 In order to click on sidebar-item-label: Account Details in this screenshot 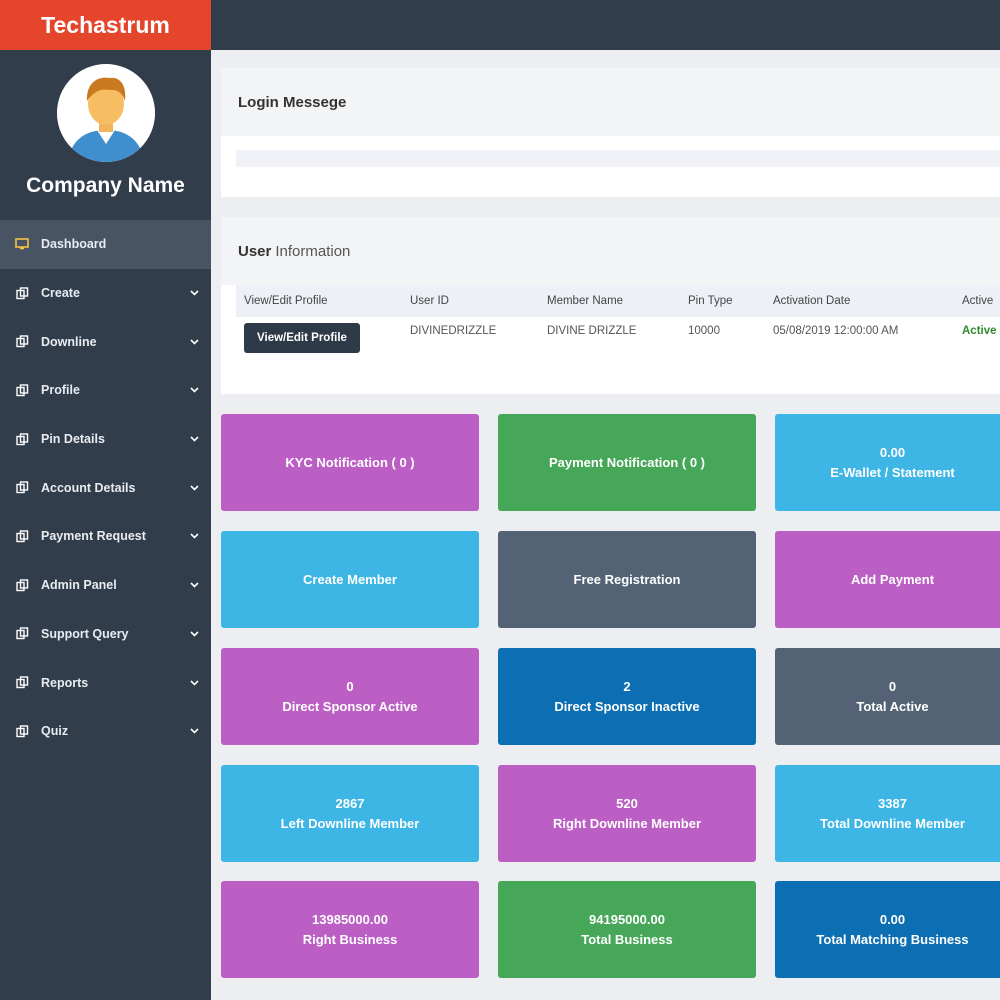, I will do `click(88, 487)`.